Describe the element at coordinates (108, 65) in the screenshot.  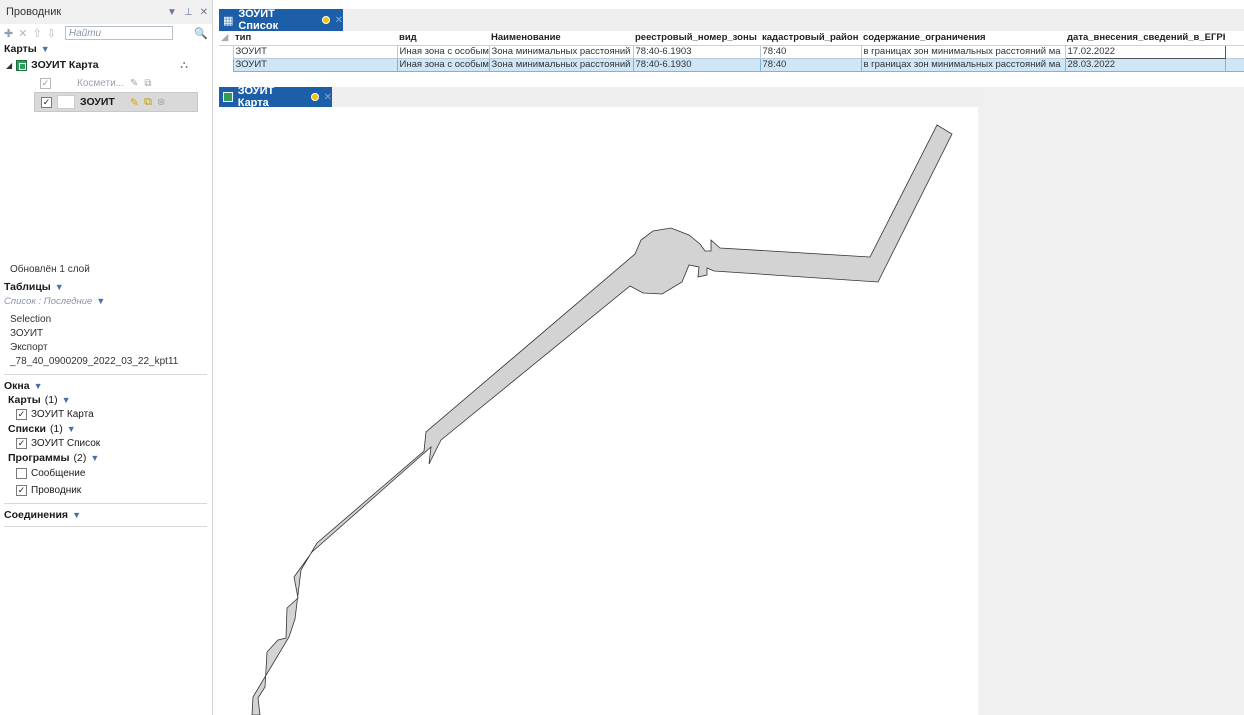
I see `map-node: ◢ ЗОУИТ Карта ⛬` at that location.